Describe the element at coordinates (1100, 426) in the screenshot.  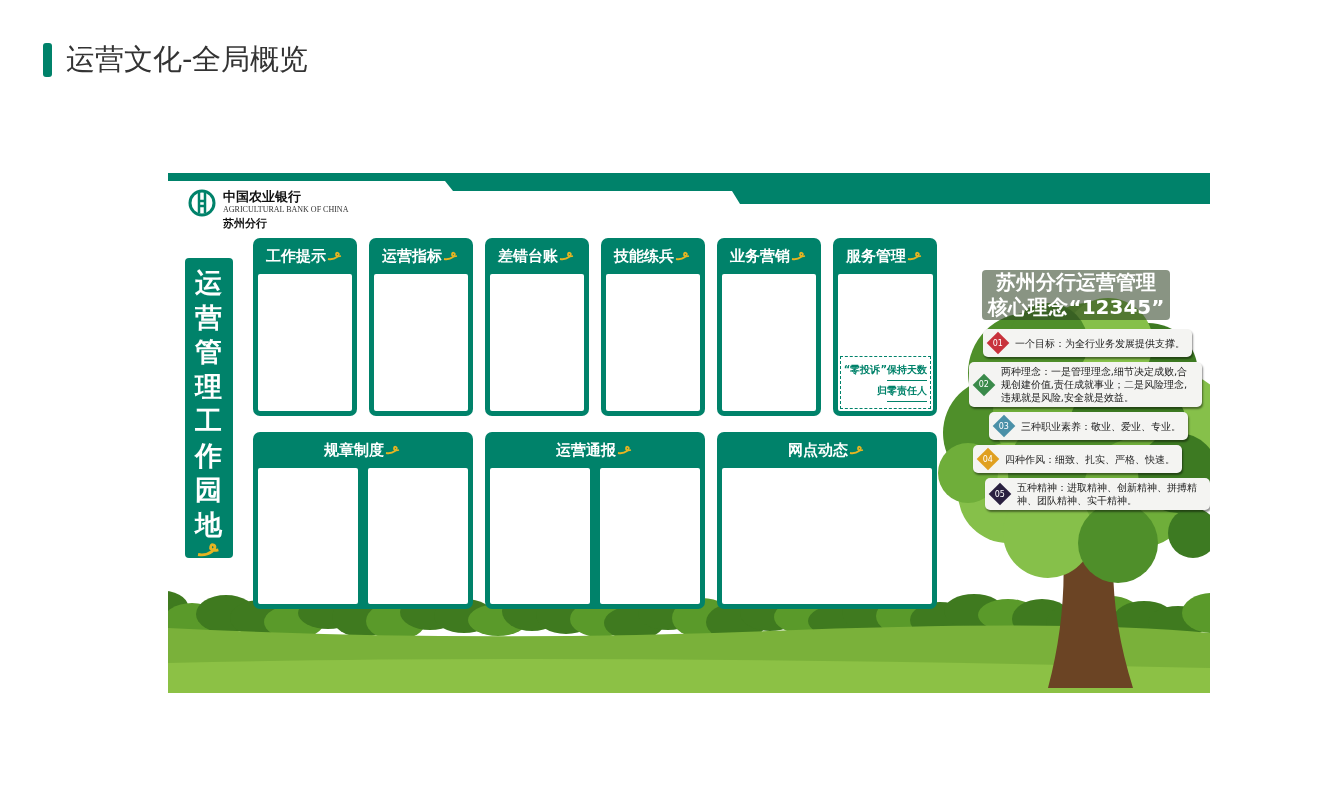
I see `concept-text: 三种职业素养：敬业、爱业、专业。` at that location.